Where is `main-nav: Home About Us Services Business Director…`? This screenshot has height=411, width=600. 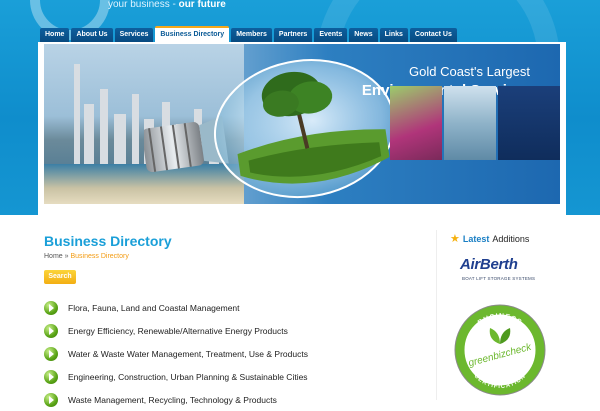
main-nav: Home About Us Services Business Director… is located at coordinates (248, 34).